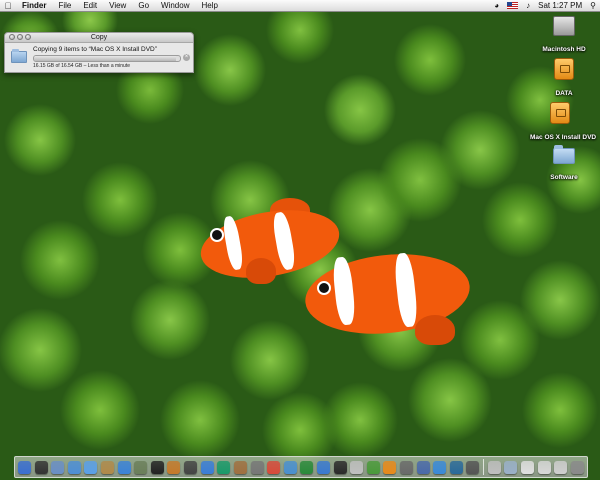  I want to click on menu-window: Window, so click(175, 5).